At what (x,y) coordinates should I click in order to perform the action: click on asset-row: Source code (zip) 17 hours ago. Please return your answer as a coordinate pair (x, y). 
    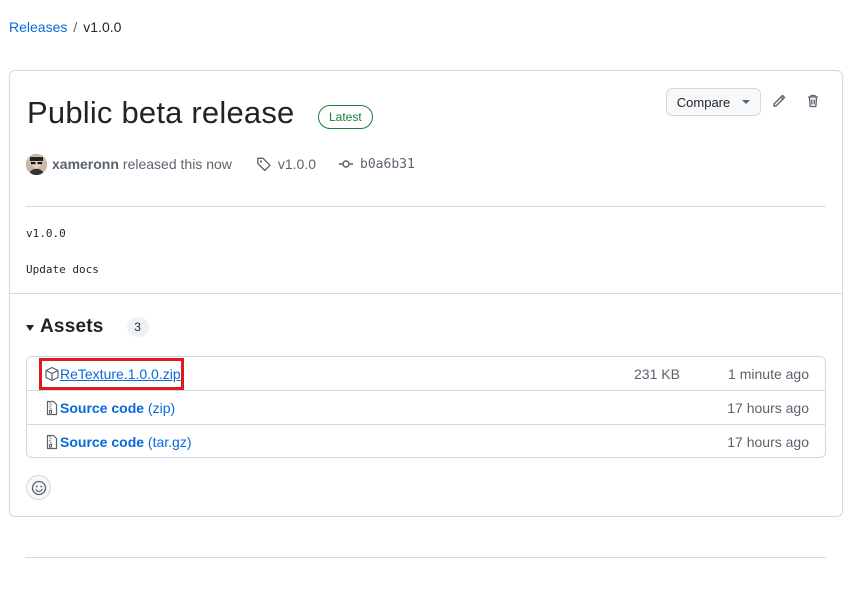
    Looking at the image, I should click on (426, 407).